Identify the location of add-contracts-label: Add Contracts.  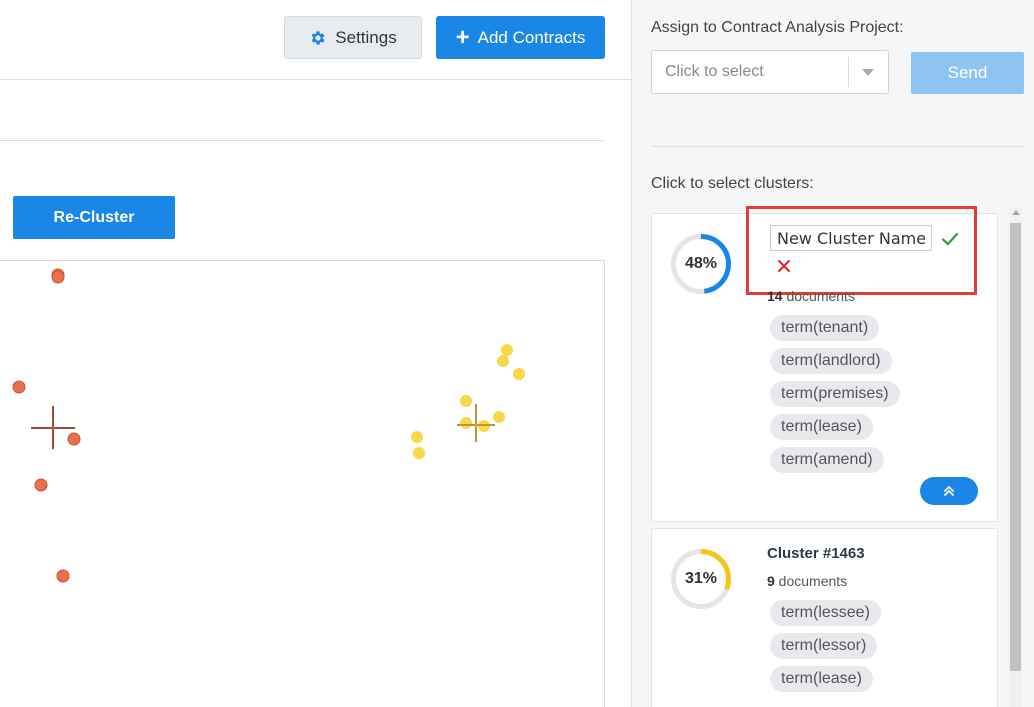
(531, 37).